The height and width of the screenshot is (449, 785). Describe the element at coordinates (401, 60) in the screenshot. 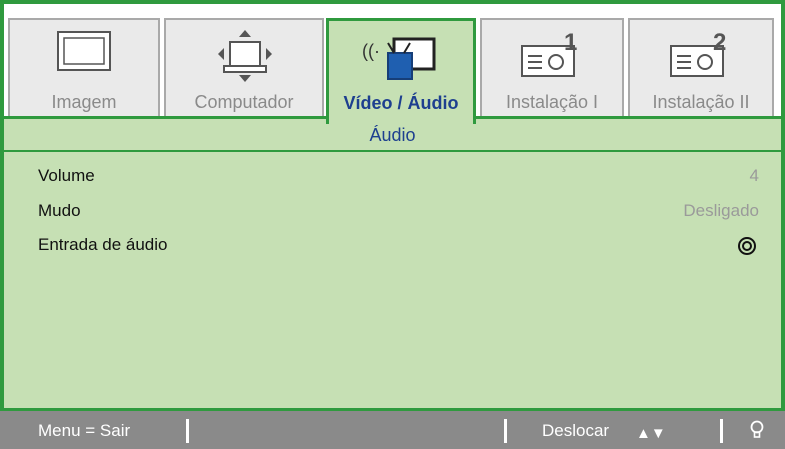

I see `video-audio-icon: ((·` at that location.